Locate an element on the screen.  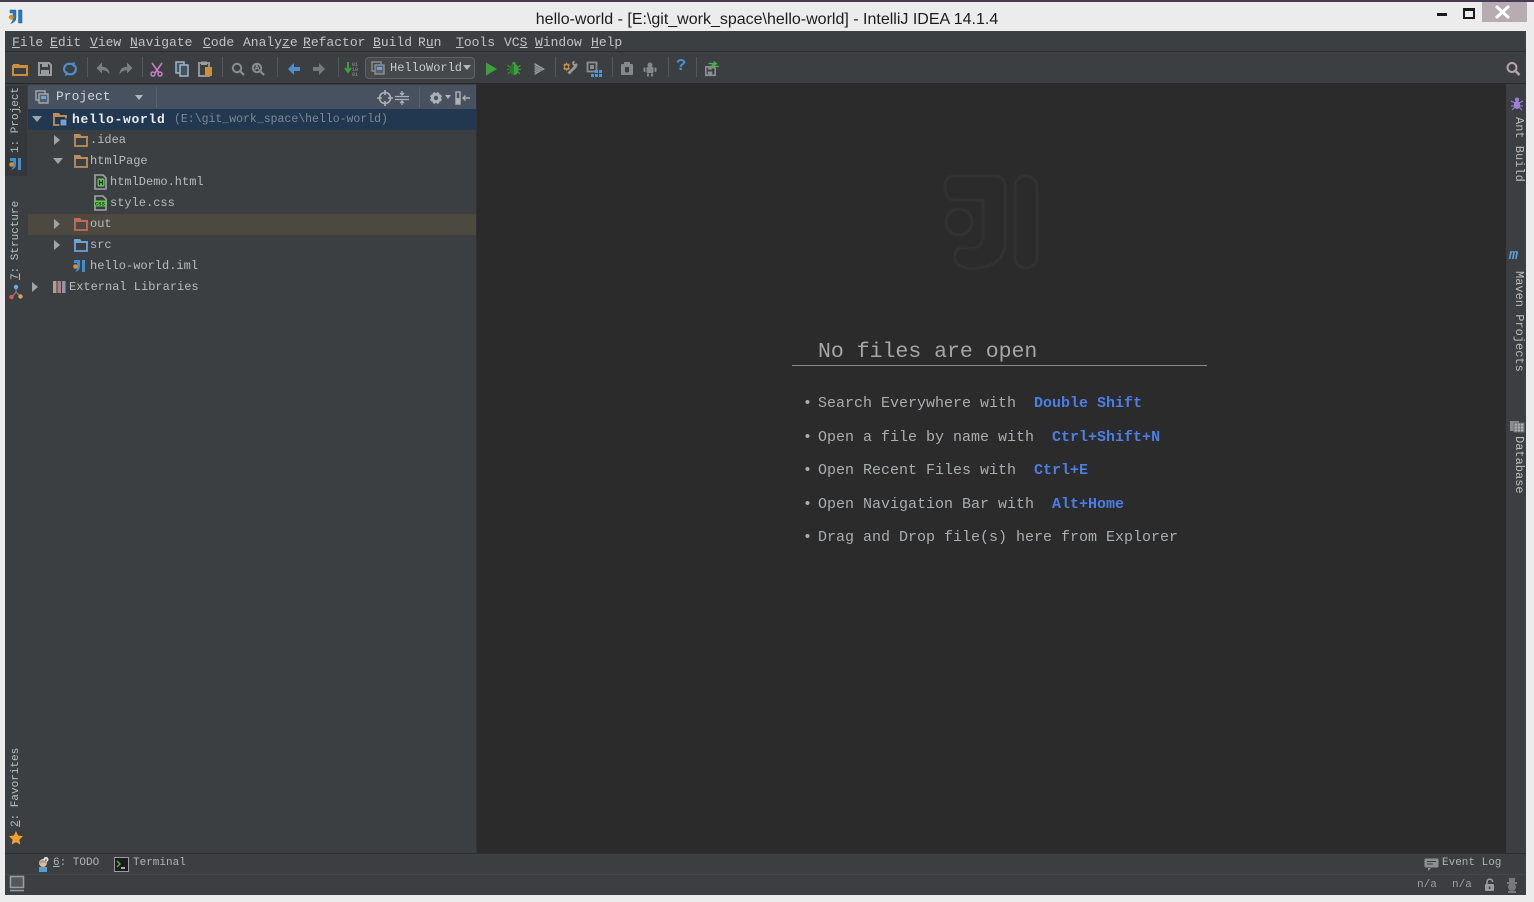
svg-text: 01 is located at coordinates (355, 74).